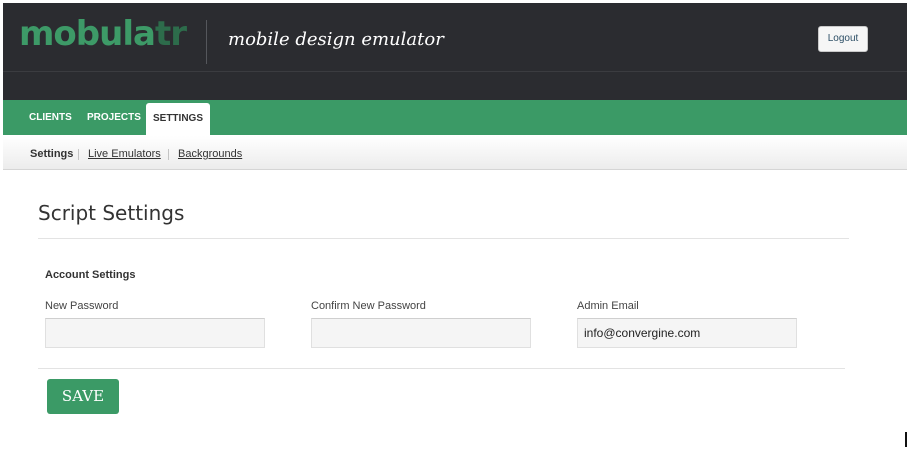 Image resolution: width=911 pixels, height=473 pixels. What do you see at coordinates (111, 213) in the screenshot?
I see `page-title: Script Settings` at bounding box center [111, 213].